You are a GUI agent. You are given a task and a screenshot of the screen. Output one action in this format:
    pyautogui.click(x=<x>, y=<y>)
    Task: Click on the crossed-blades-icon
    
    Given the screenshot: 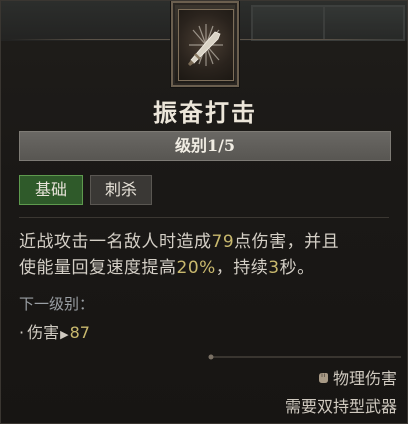 What is the action you would take?
    pyautogui.click(x=206, y=45)
    